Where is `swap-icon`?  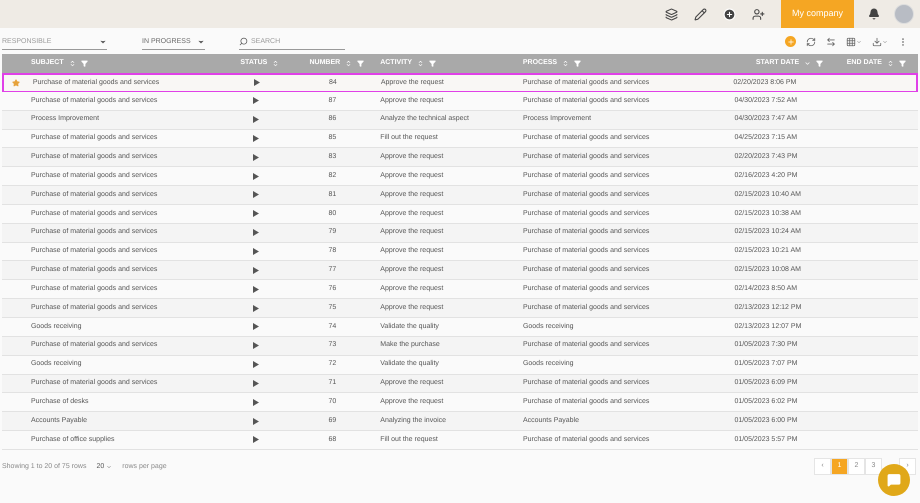 swap-icon is located at coordinates (831, 41).